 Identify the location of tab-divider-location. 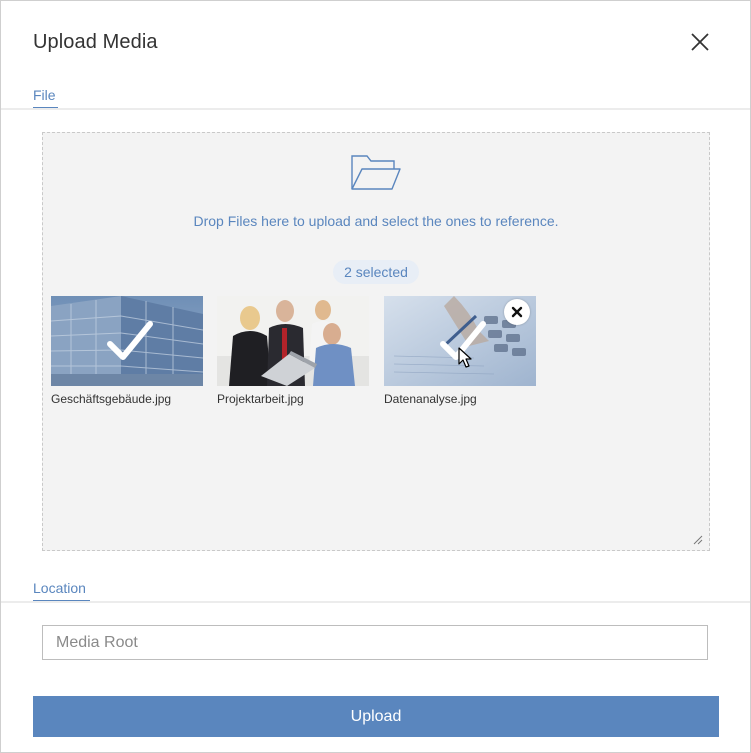
(375, 602).